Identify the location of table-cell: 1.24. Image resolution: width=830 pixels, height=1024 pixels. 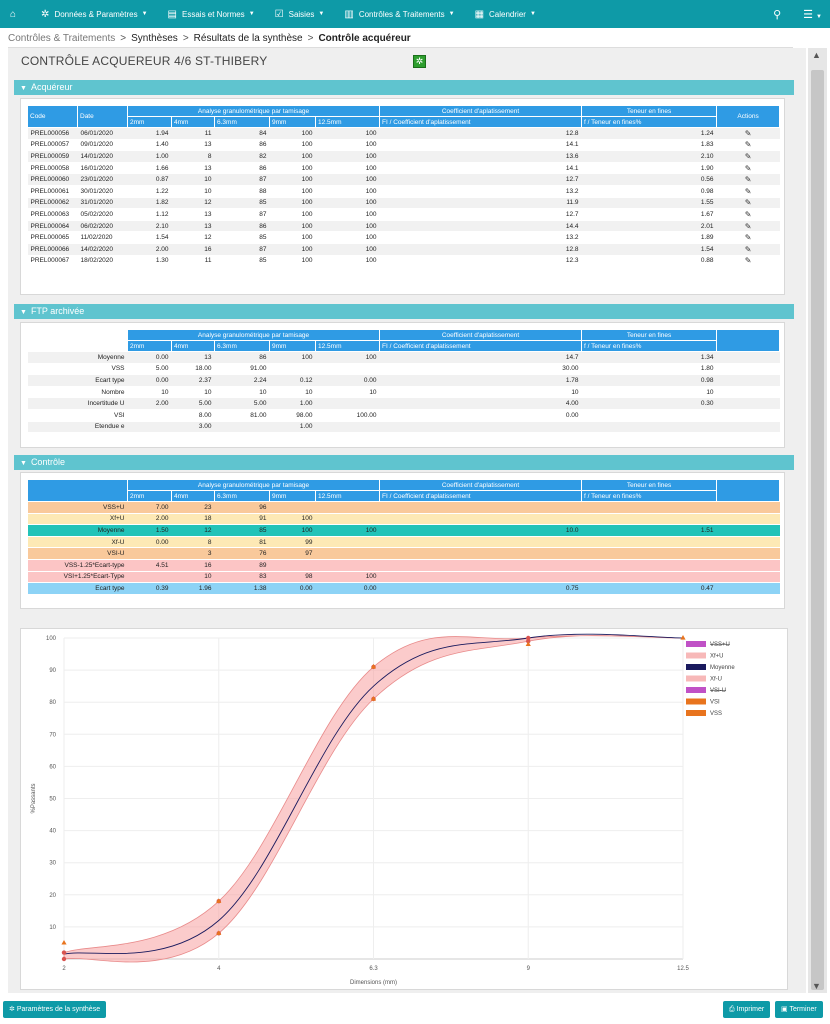
(649, 133).